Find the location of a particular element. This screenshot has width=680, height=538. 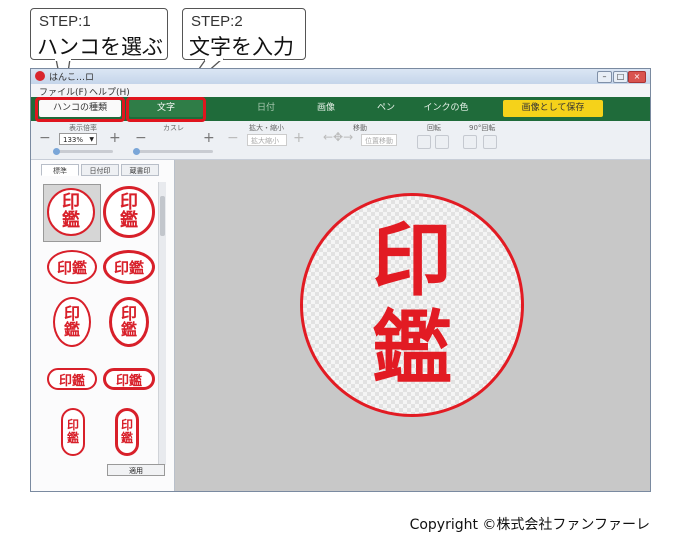

resize-placeholder: 拡大縮小 is located at coordinates (265, 141).